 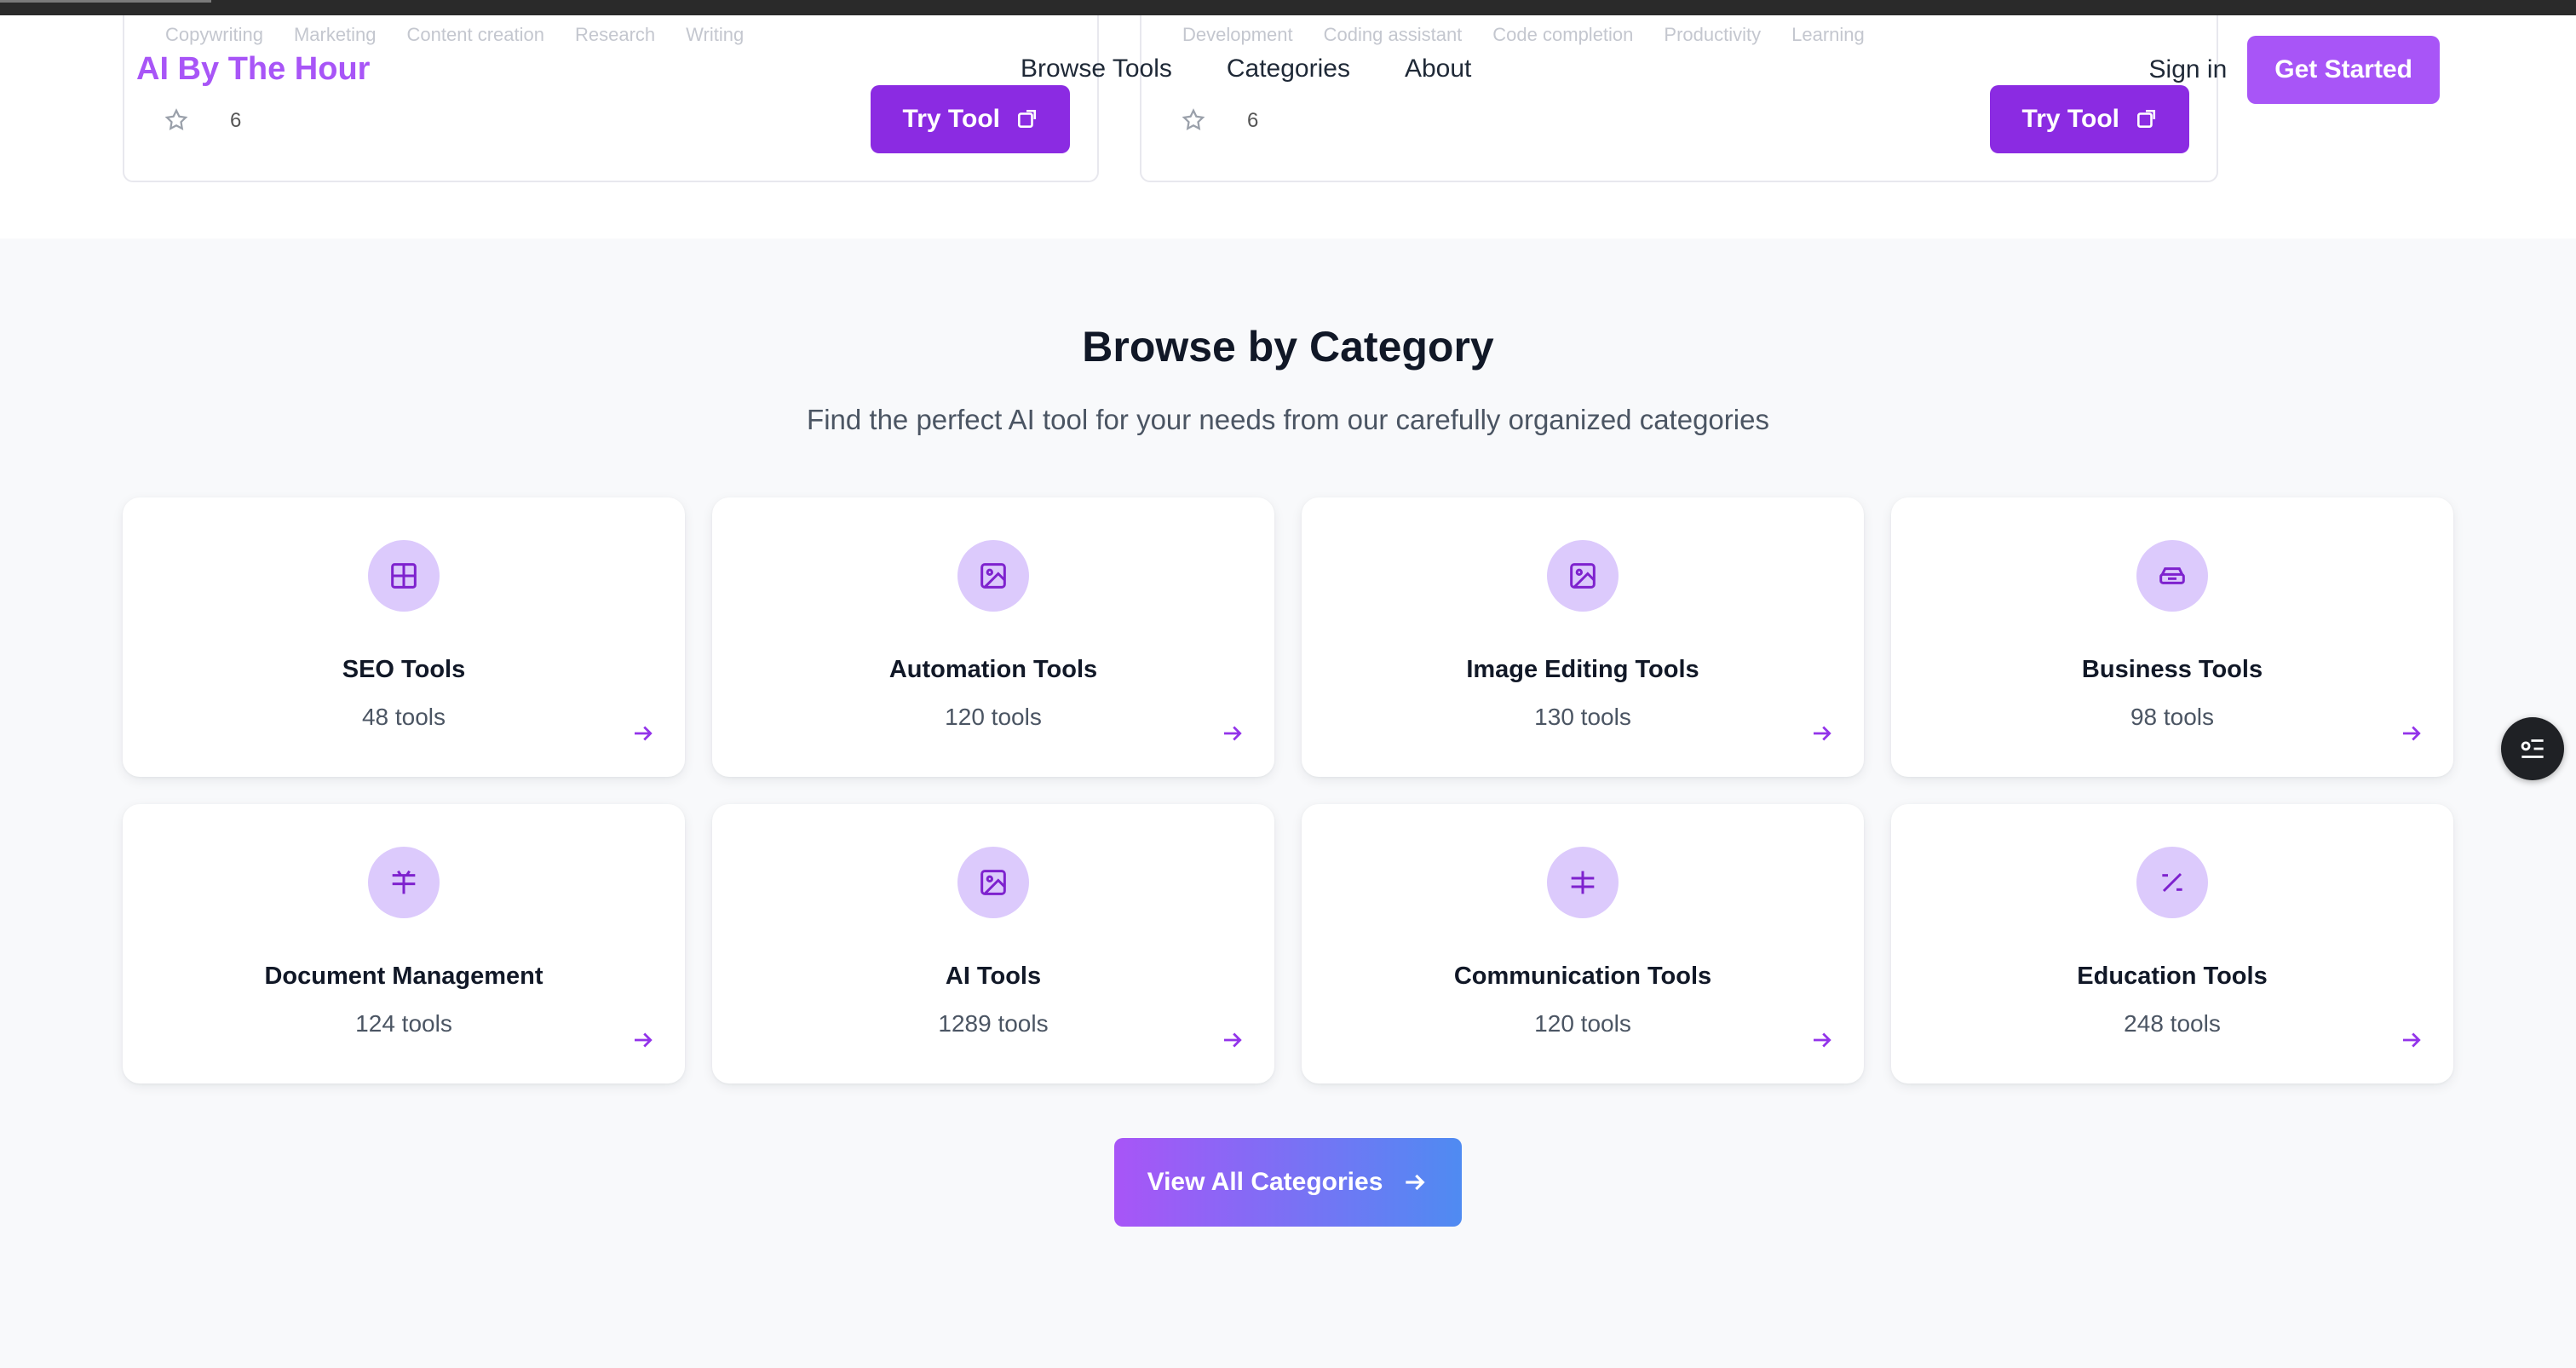 I want to click on document-icon, so click(x=404, y=882).